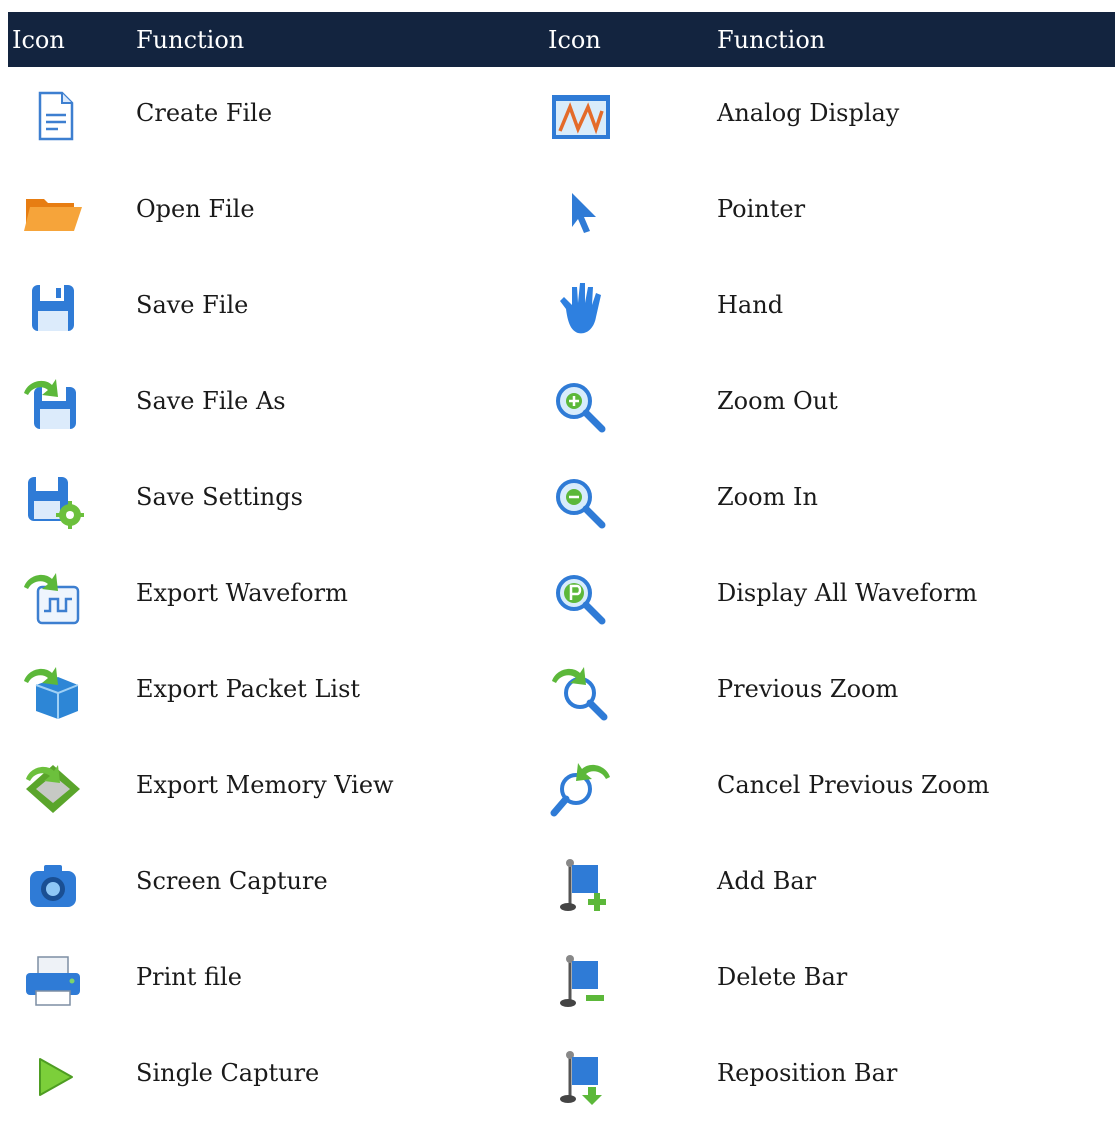 Image resolution: width=1115 pixels, height=1123 pixels. Describe the element at coordinates (189, 977) in the screenshot. I see `function-label: Print file` at that location.